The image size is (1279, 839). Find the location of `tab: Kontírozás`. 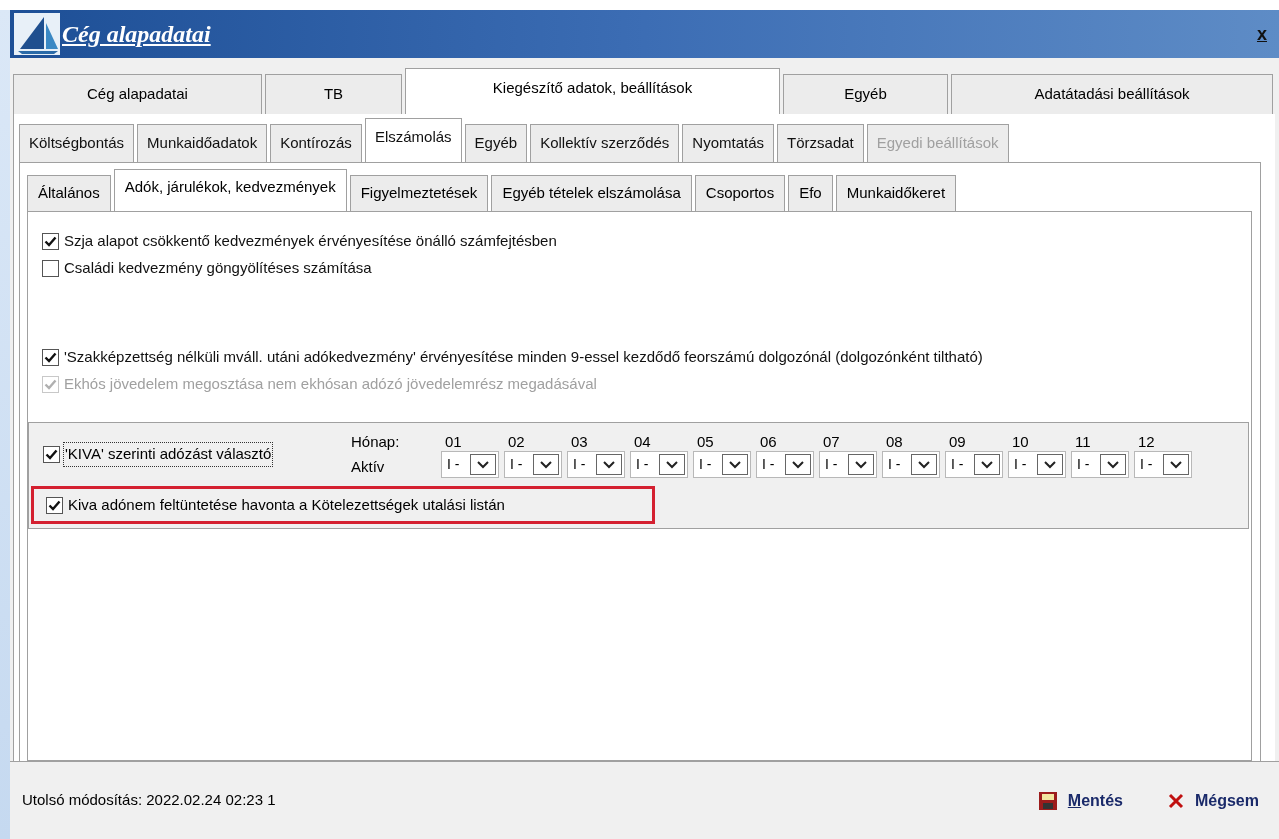

tab: Kontírozás is located at coordinates (316, 143).